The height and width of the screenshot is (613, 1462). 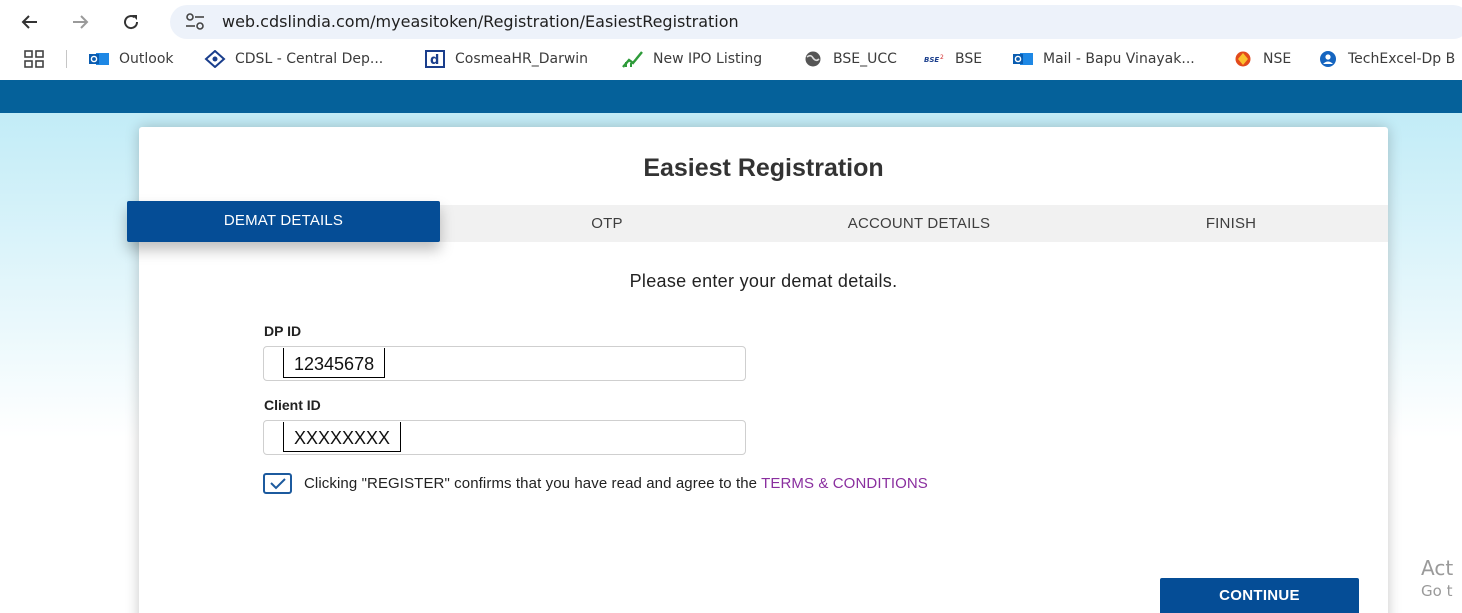 I want to click on checkmark-icon, so click(x=278, y=484).